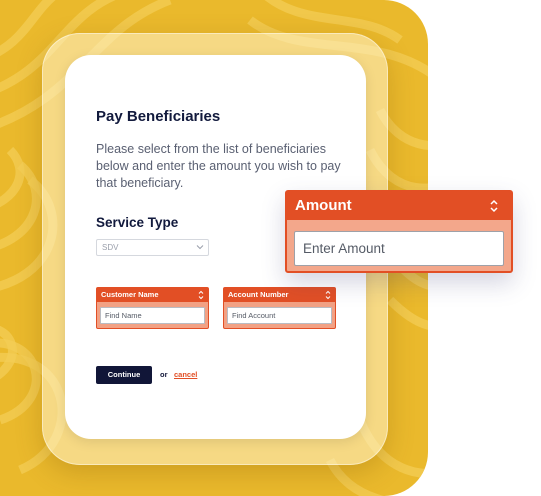 The width and height of the screenshot is (541, 496). Describe the element at coordinates (110, 247) in the screenshot. I see `service-type-value: SDV` at that location.